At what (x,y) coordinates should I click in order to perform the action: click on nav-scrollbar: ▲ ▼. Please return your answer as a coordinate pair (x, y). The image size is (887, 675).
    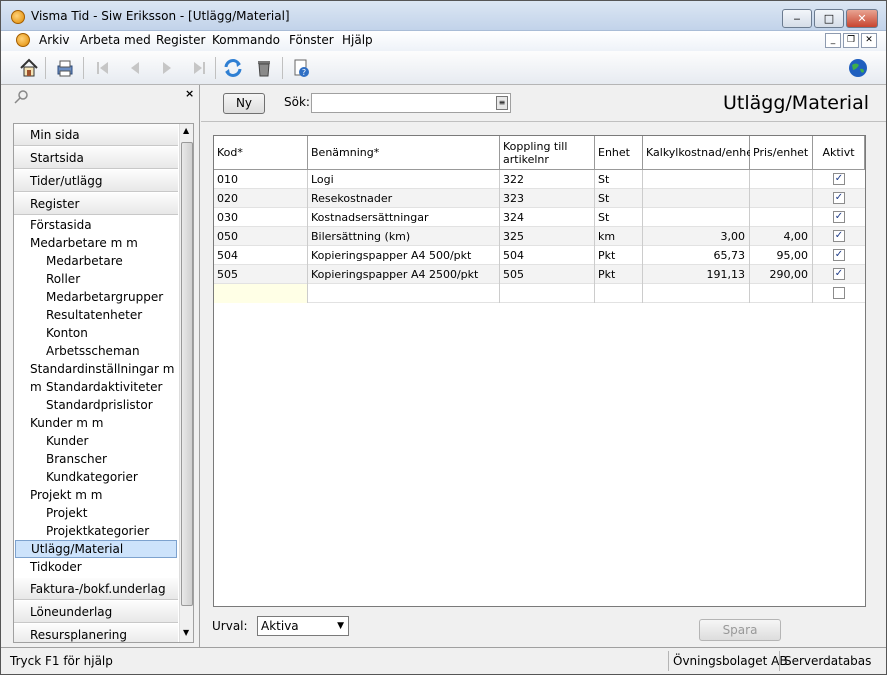
    Looking at the image, I should click on (186, 383).